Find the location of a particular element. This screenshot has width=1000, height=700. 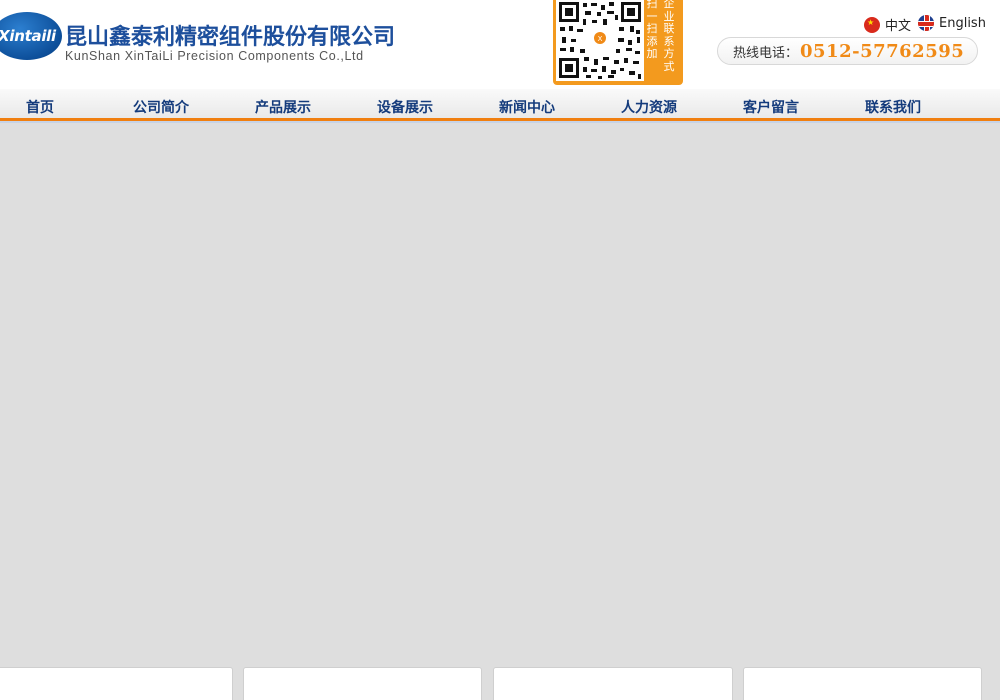

hotline-number: 0512-57762595 is located at coordinates (882, 51).